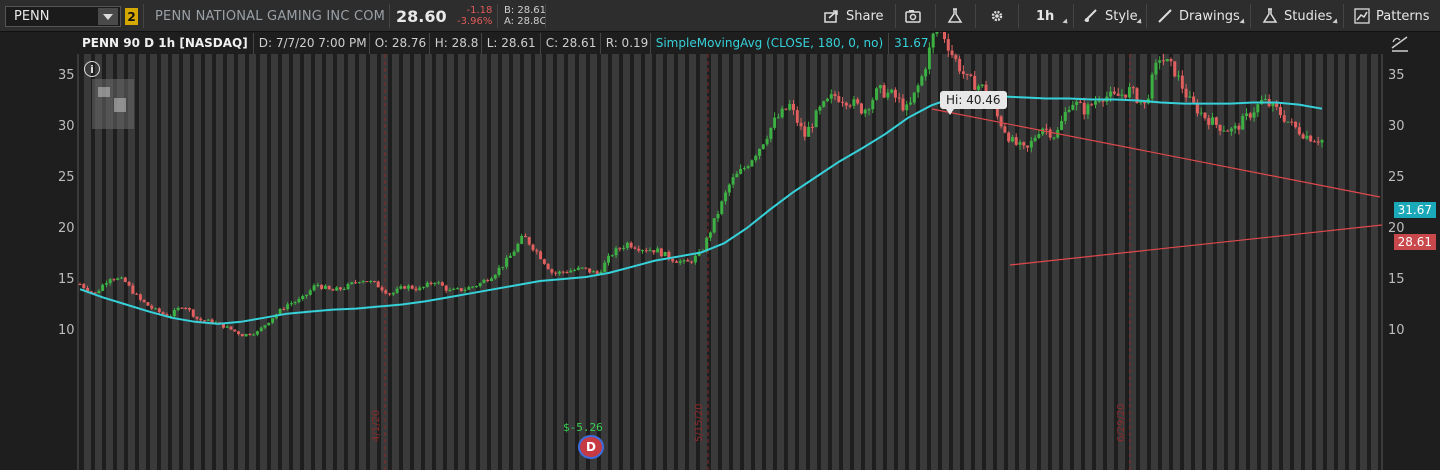 The width and height of the screenshot is (1440, 470). I want to click on y-tick-right: 30, so click(1396, 126).